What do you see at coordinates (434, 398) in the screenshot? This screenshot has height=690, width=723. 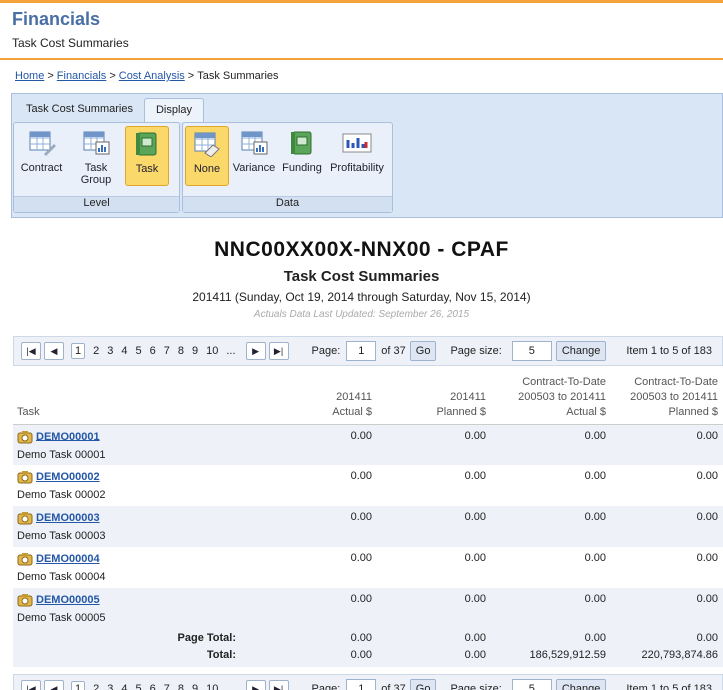 I see `column-header: 201411 Planned $` at bounding box center [434, 398].